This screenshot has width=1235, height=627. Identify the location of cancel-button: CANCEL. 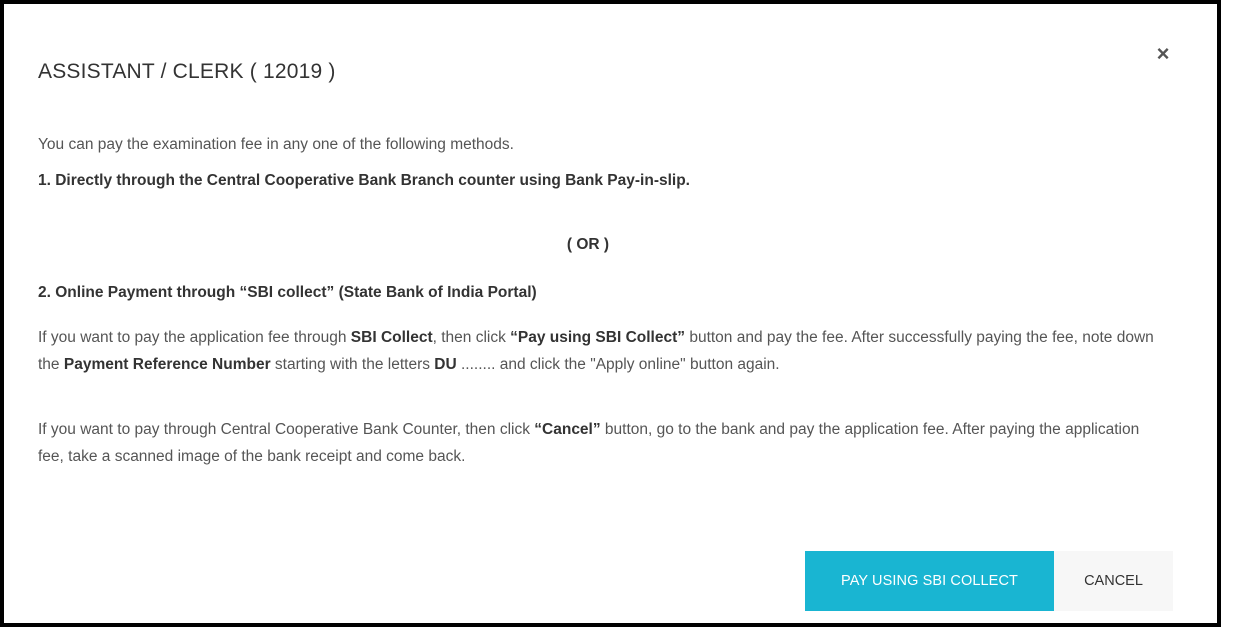
(1113, 581).